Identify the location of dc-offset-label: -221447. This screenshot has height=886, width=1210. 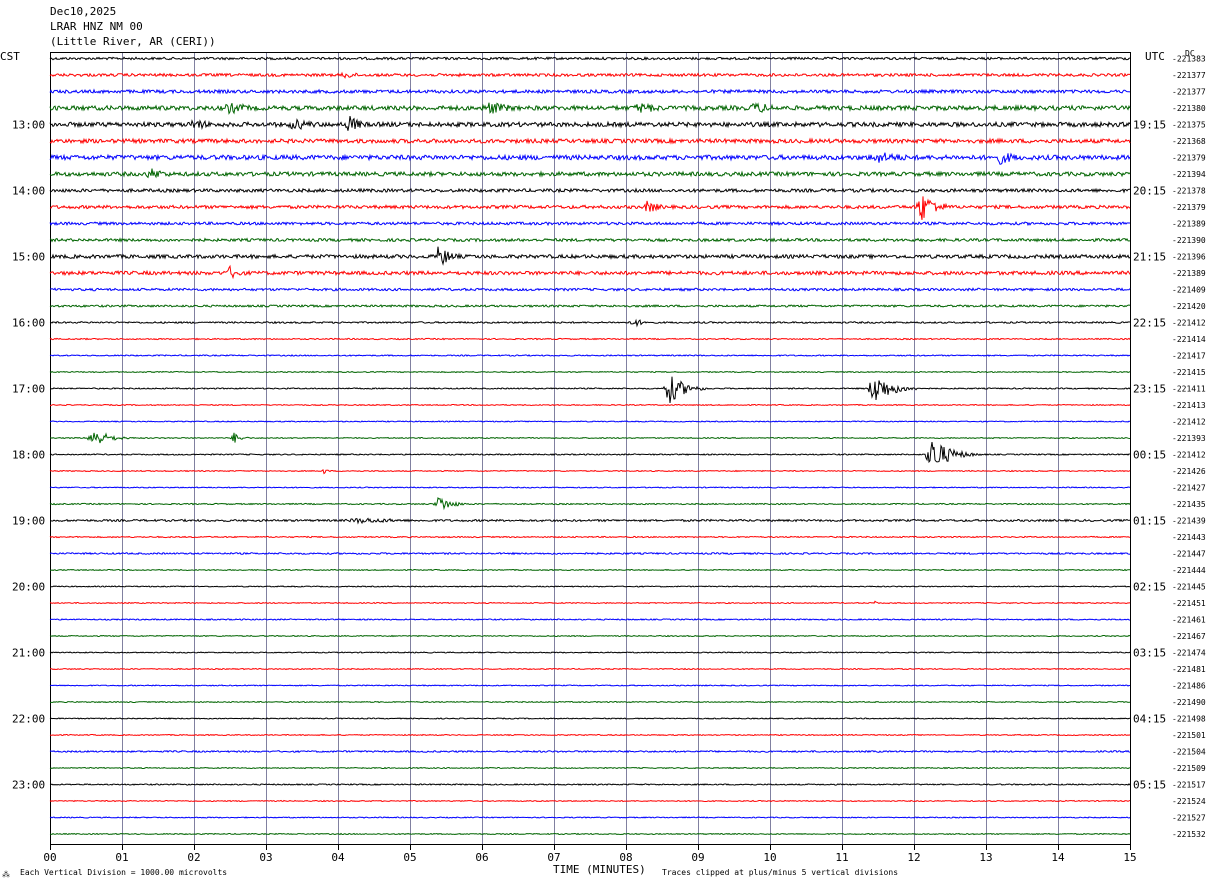
(1189, 554).